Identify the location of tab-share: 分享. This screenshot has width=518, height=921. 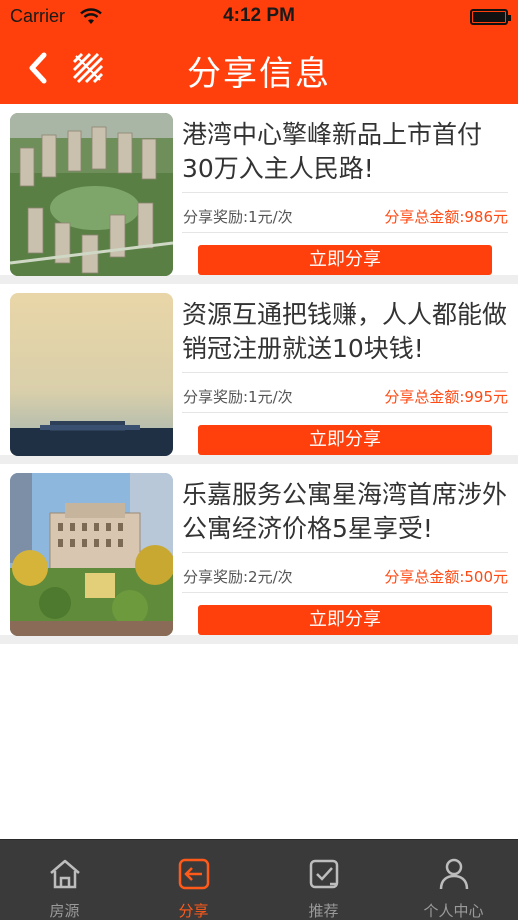
(193, 880).